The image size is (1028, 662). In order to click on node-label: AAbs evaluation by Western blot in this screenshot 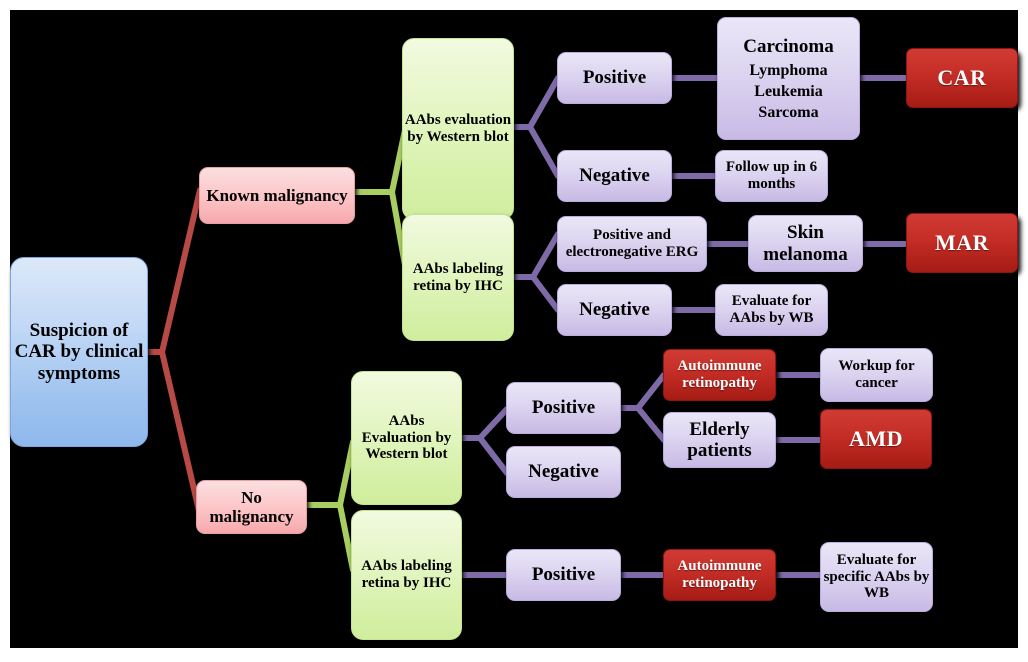, I will do `click(458, 128)`.